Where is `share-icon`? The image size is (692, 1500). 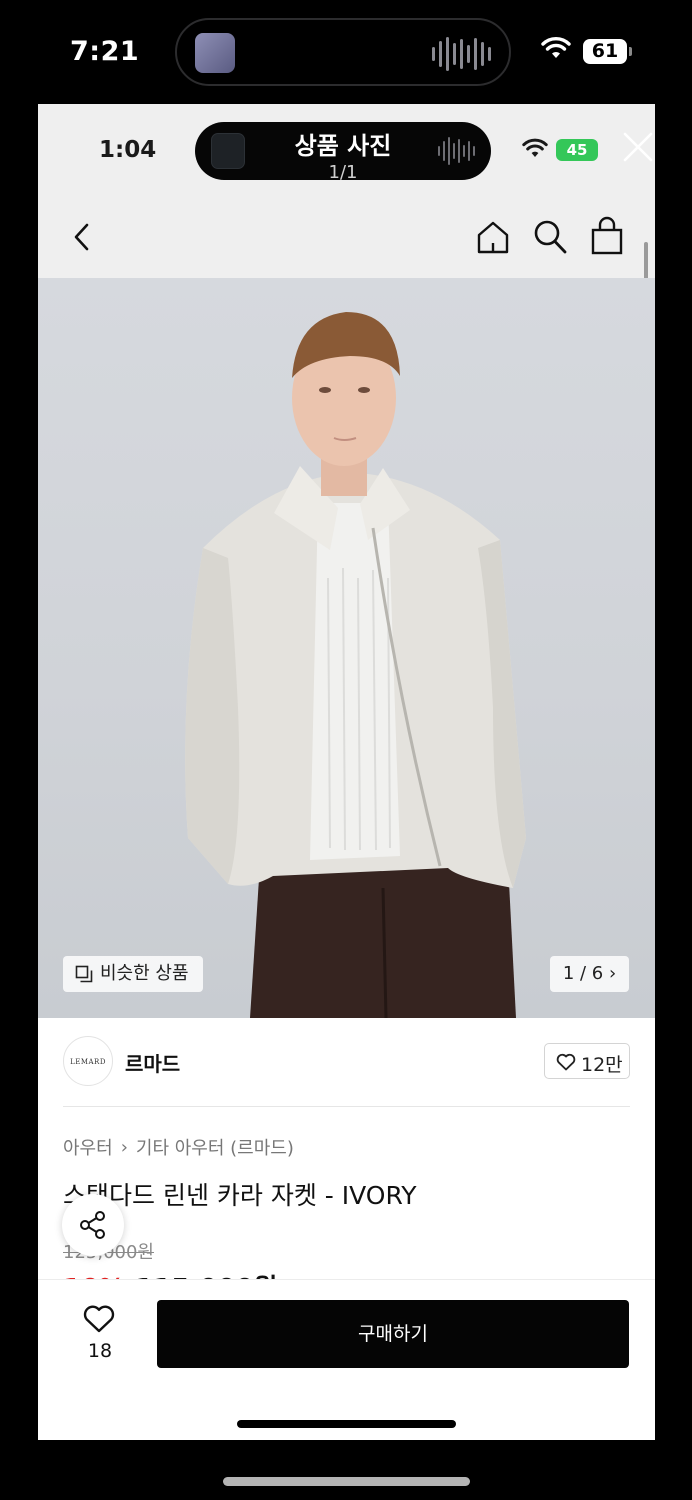 share-icon is located at coordinates (92, 1225).